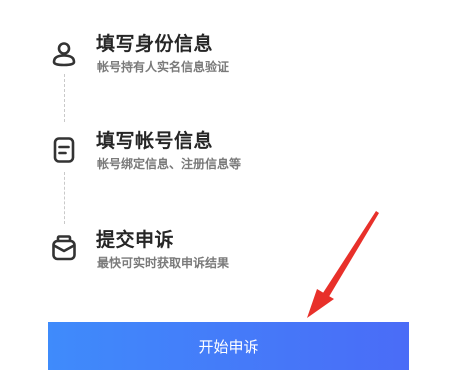  What do you see at coordinates (228, 346) in the screenshot?
I see `start-appeal-button: 开始申诉` at bounding box center [228, 346].